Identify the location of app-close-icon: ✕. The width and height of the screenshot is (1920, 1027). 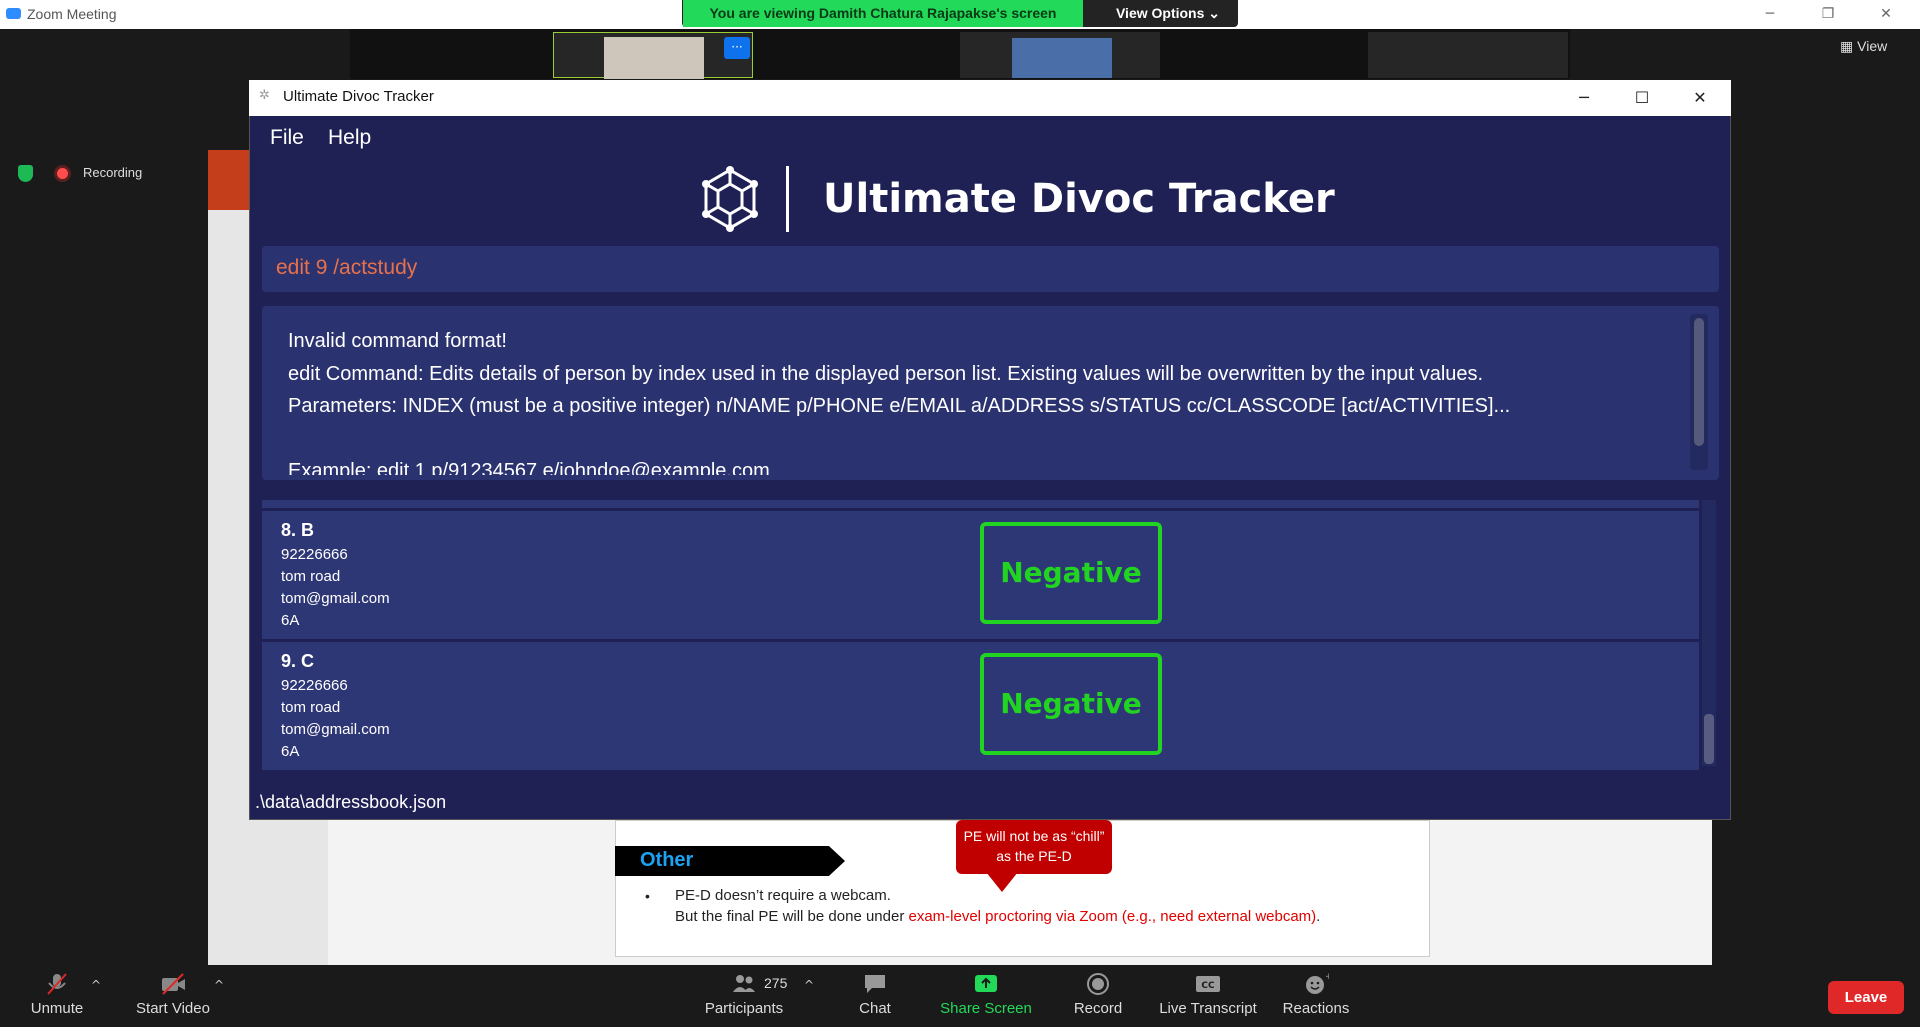
(1700, 98).